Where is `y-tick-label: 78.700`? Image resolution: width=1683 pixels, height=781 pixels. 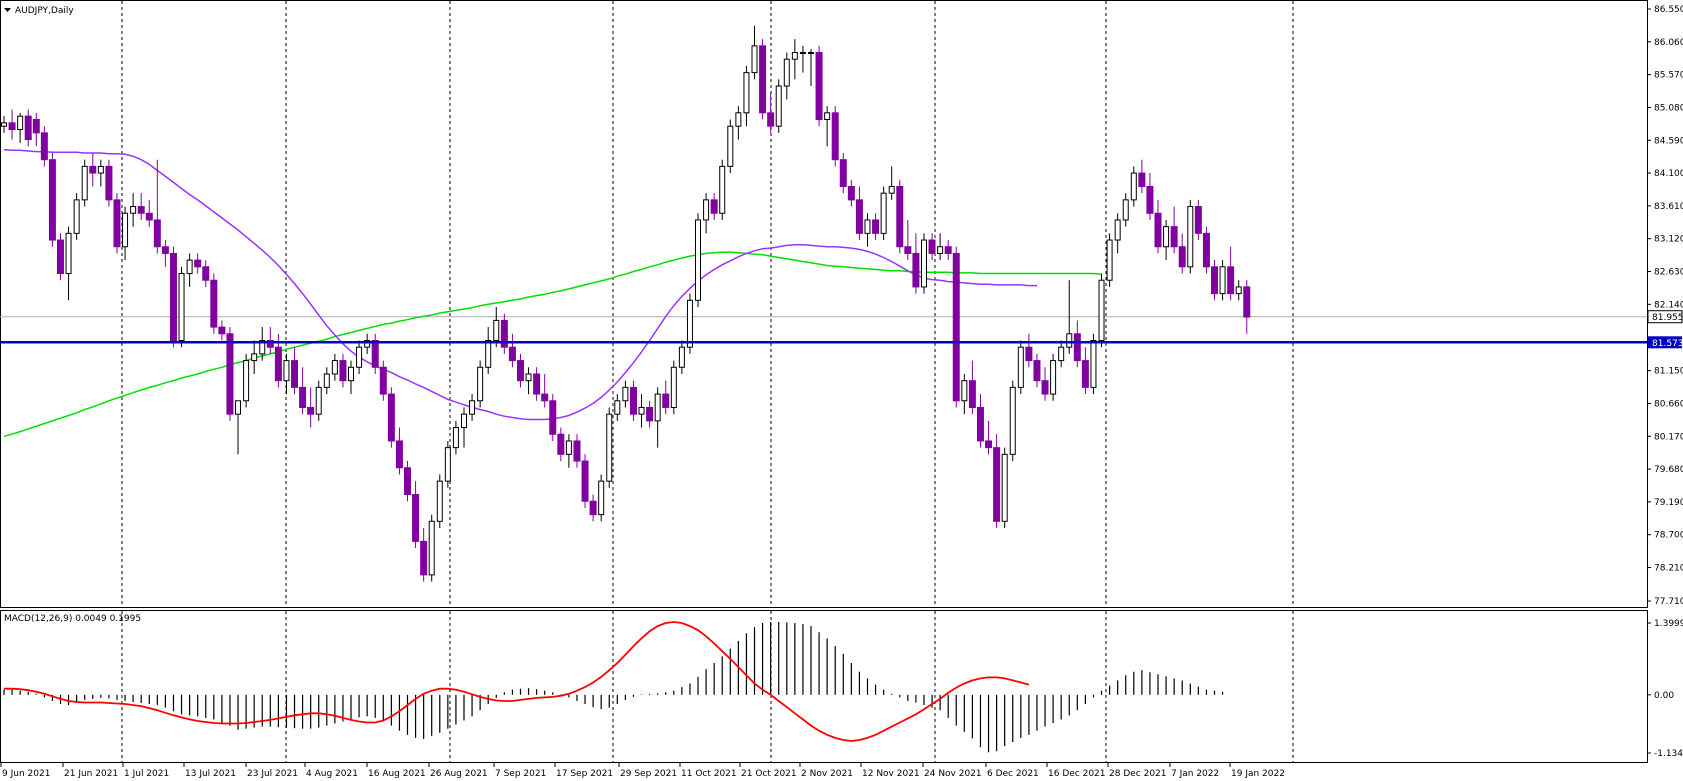 y-tick-label: 78.700 is located at coordinates (1668, 536).